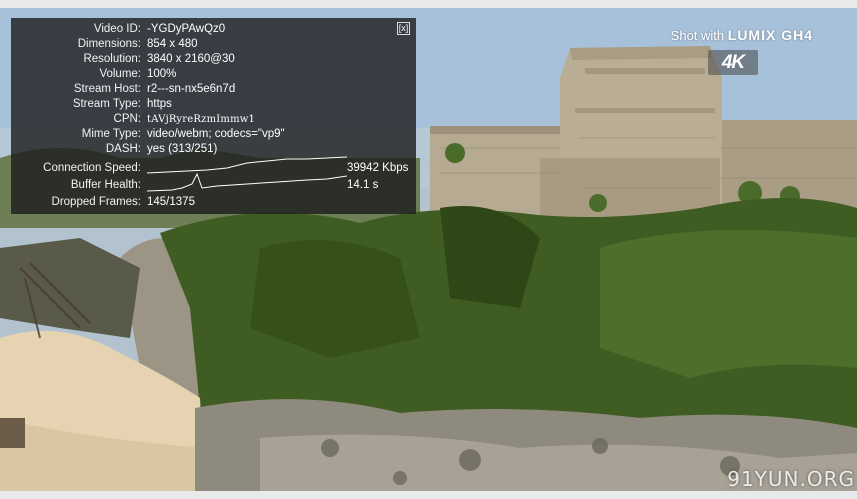  I want to click on stats-label: DASH:, so click(123, 149).